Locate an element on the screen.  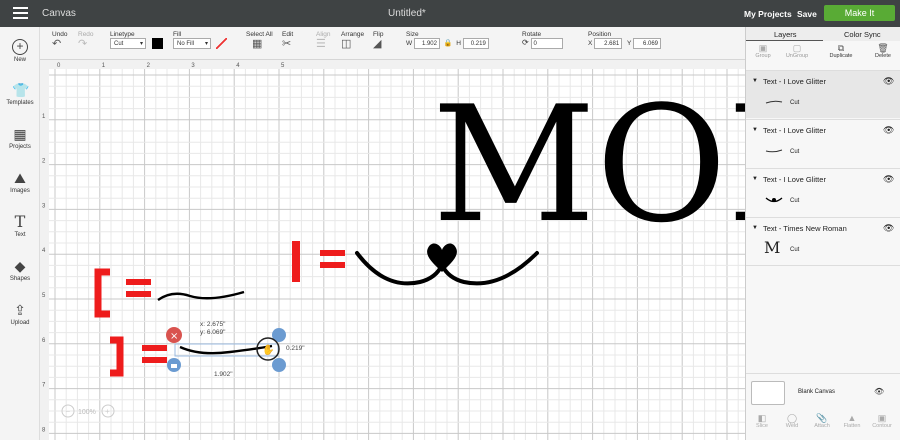
duplicate-label: Duplicate is located at coordinates (841, 56).